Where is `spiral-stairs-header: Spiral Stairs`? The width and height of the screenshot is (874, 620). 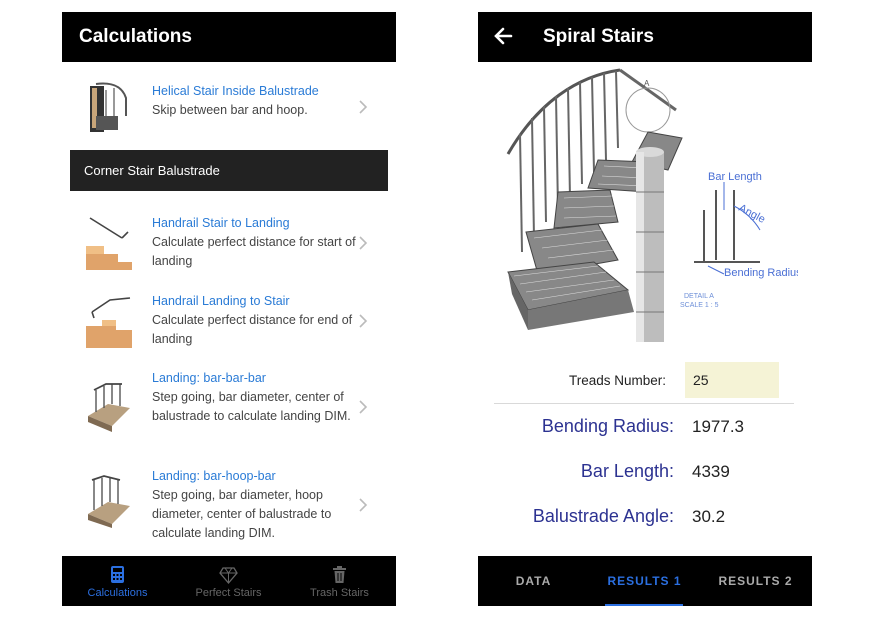 spiral-stairs-header: Spiral Stairs is located at coordinates (645, 37).